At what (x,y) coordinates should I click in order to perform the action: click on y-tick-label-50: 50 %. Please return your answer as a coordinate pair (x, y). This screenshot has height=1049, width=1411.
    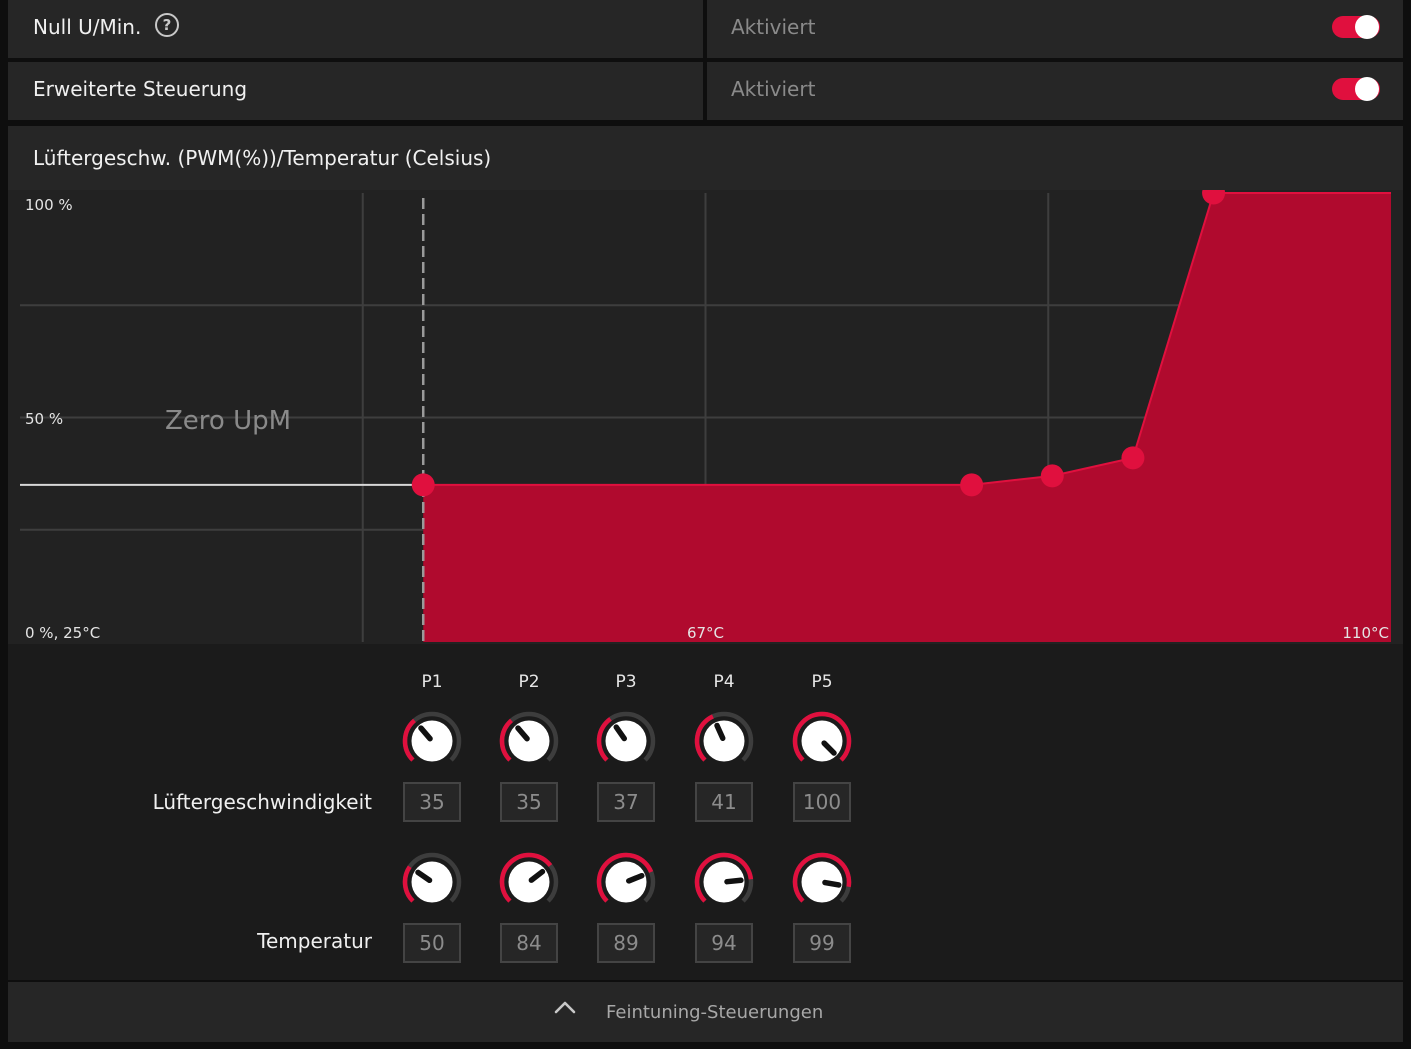
    Looking at the image, I should click on (44, 419).